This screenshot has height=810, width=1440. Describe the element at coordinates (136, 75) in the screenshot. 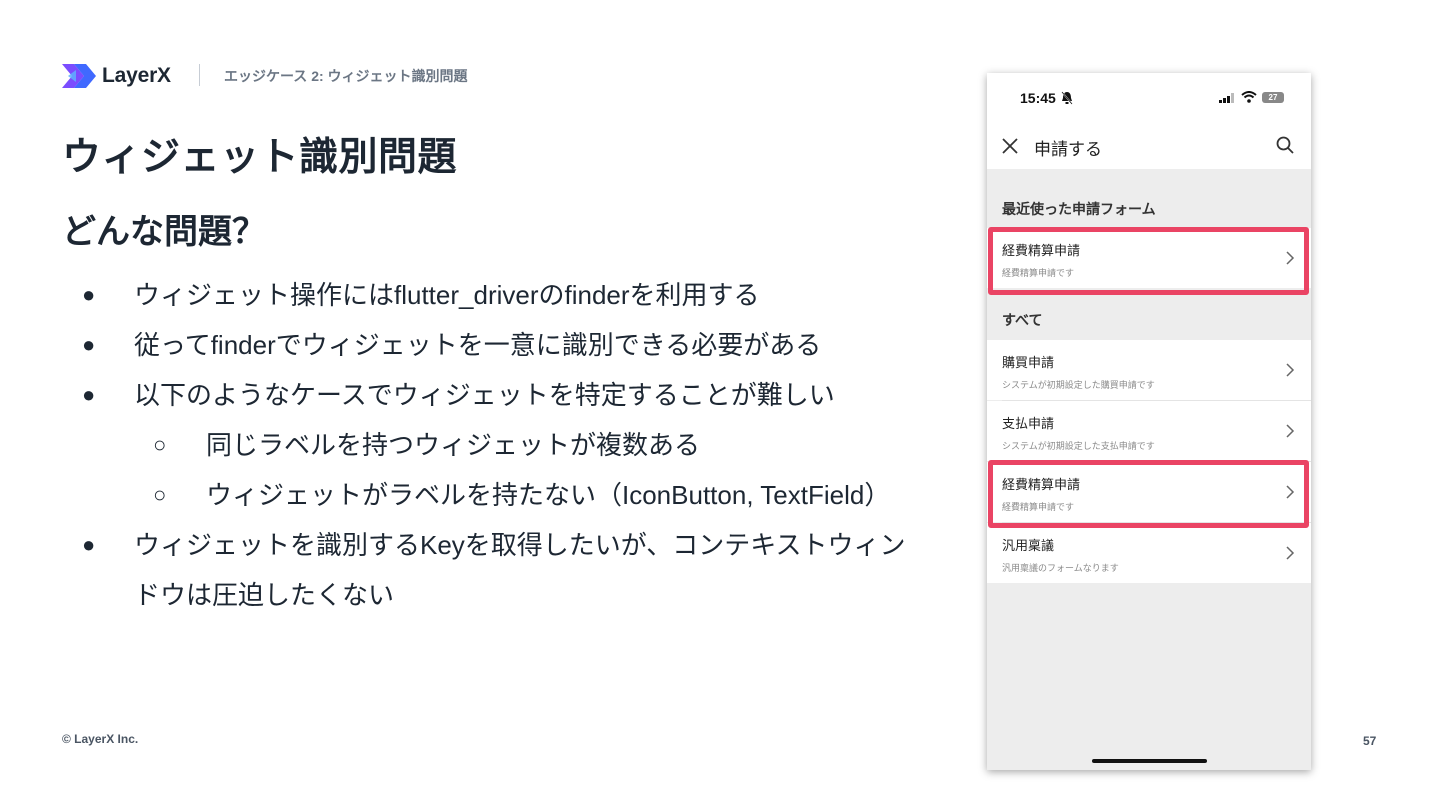

I see `logo-wordmark: LayerX` at that location.